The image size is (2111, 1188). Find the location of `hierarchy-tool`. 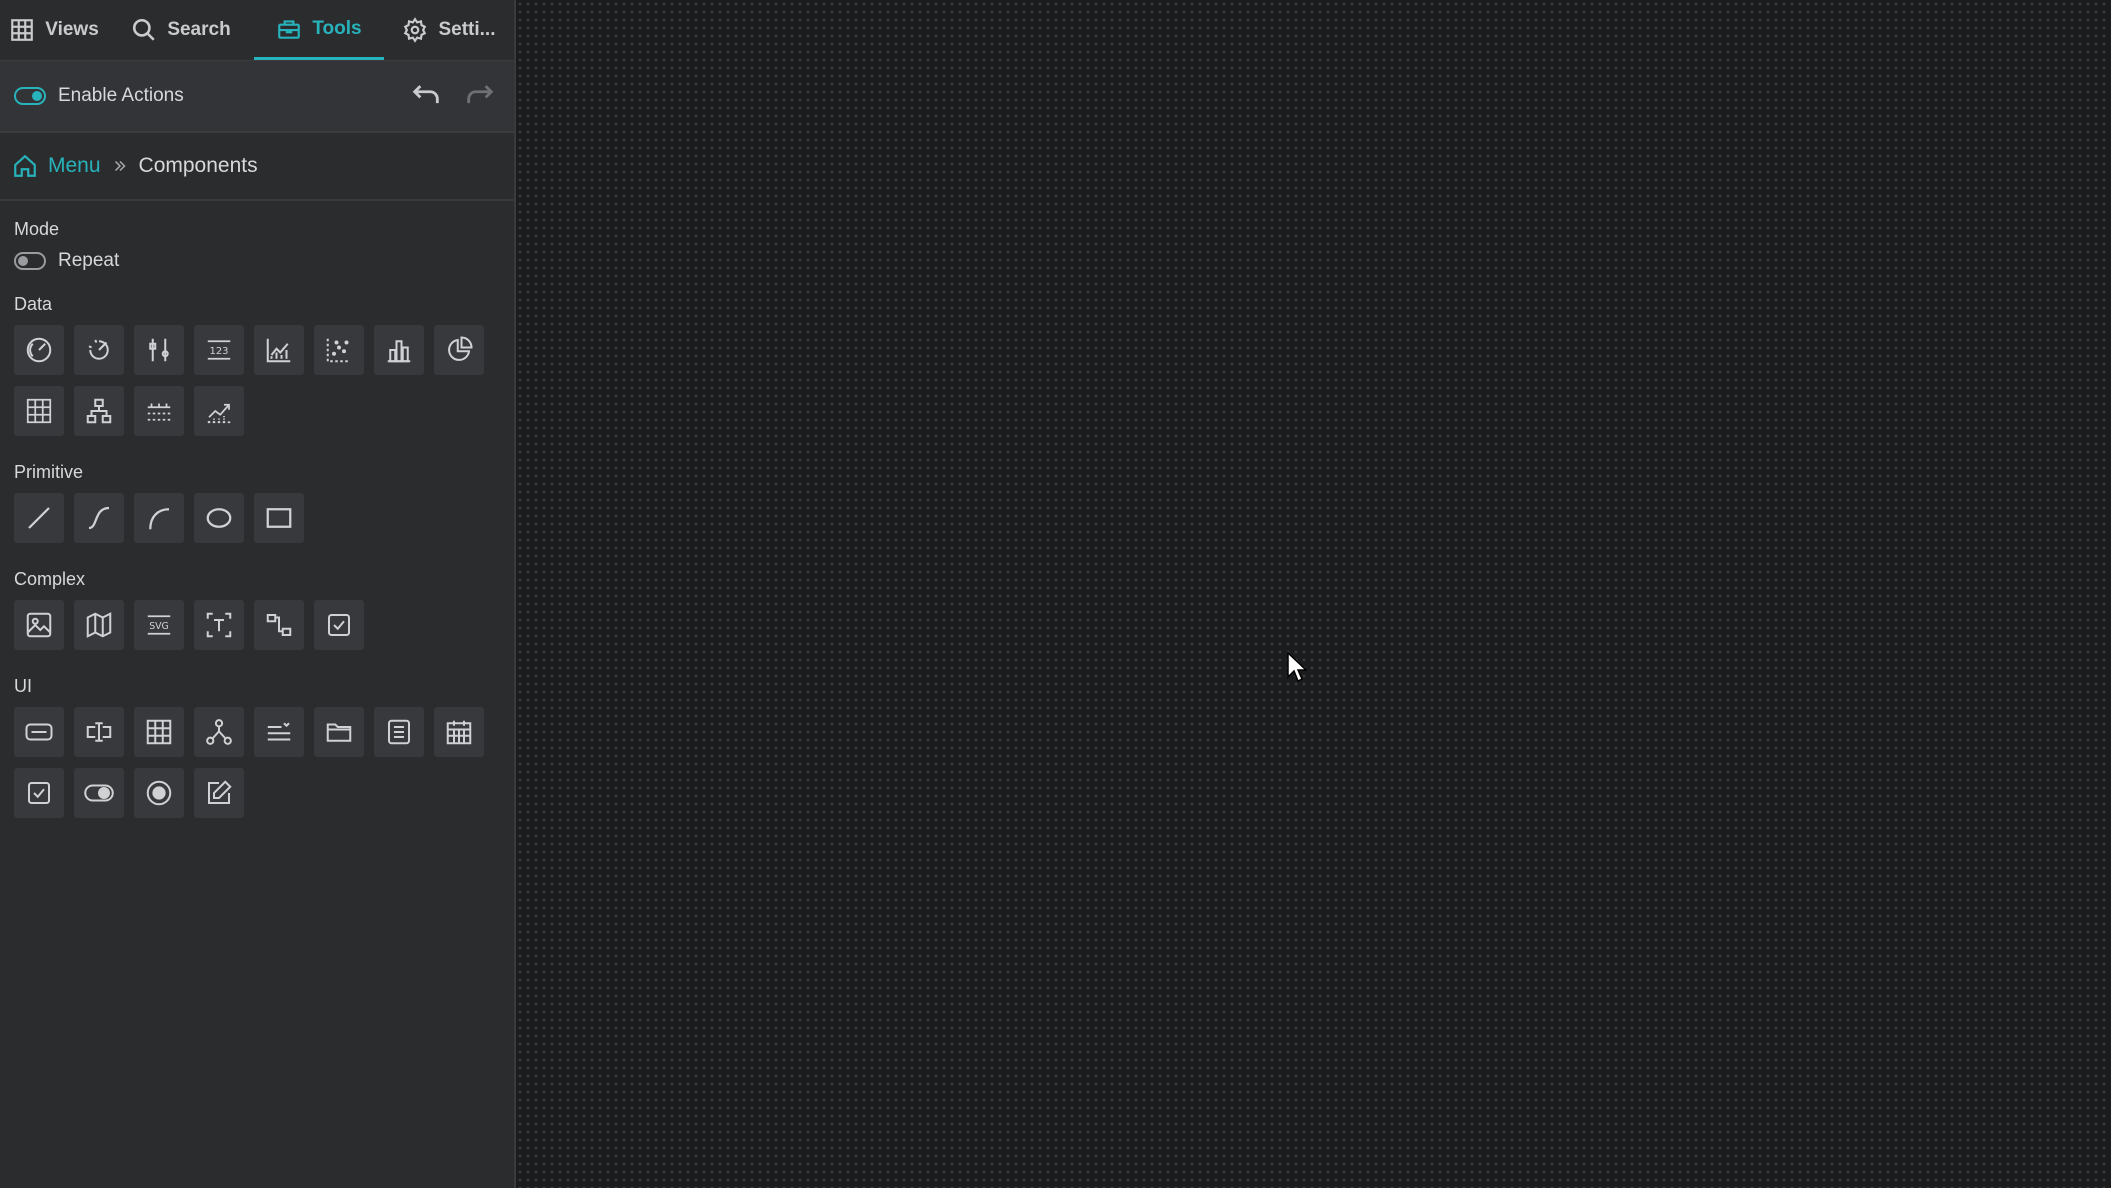

hierarchy-tool is located at coordinates (219, 732).